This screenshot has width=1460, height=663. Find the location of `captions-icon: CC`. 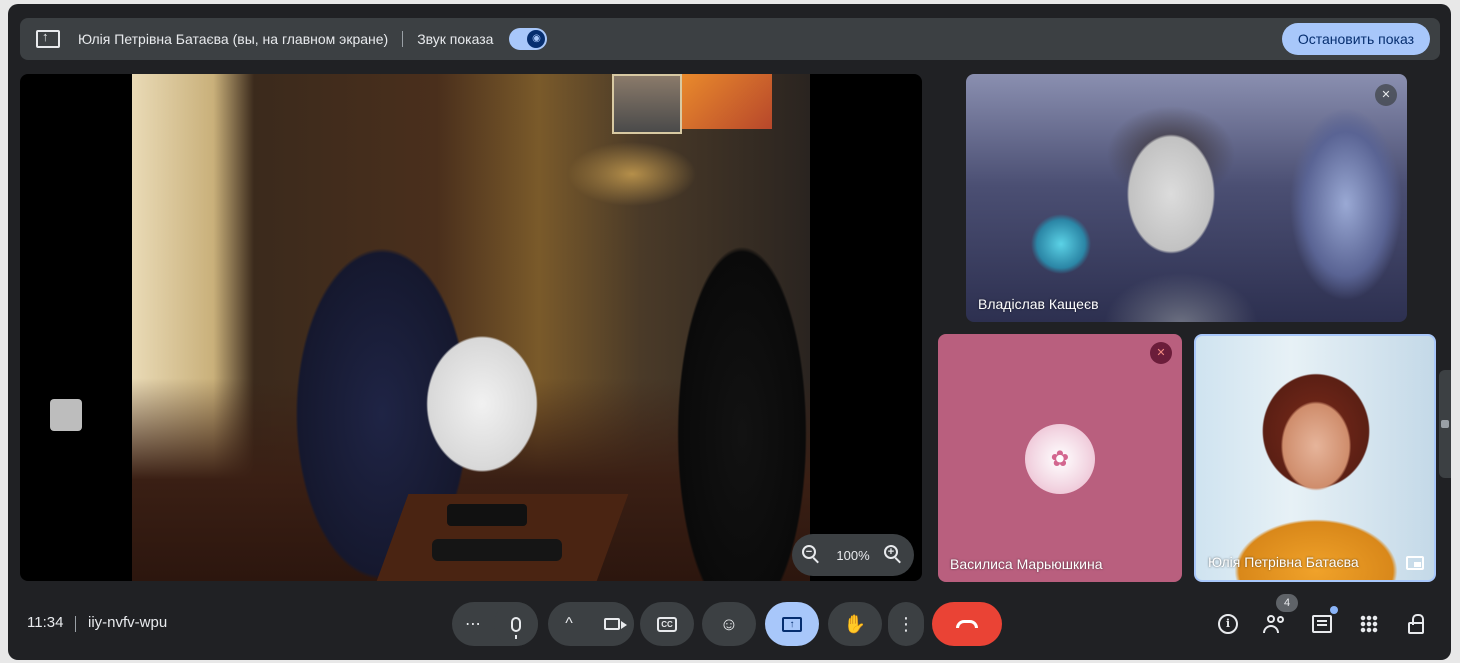

captions-icon: CC is located at coordinates (667, 624).